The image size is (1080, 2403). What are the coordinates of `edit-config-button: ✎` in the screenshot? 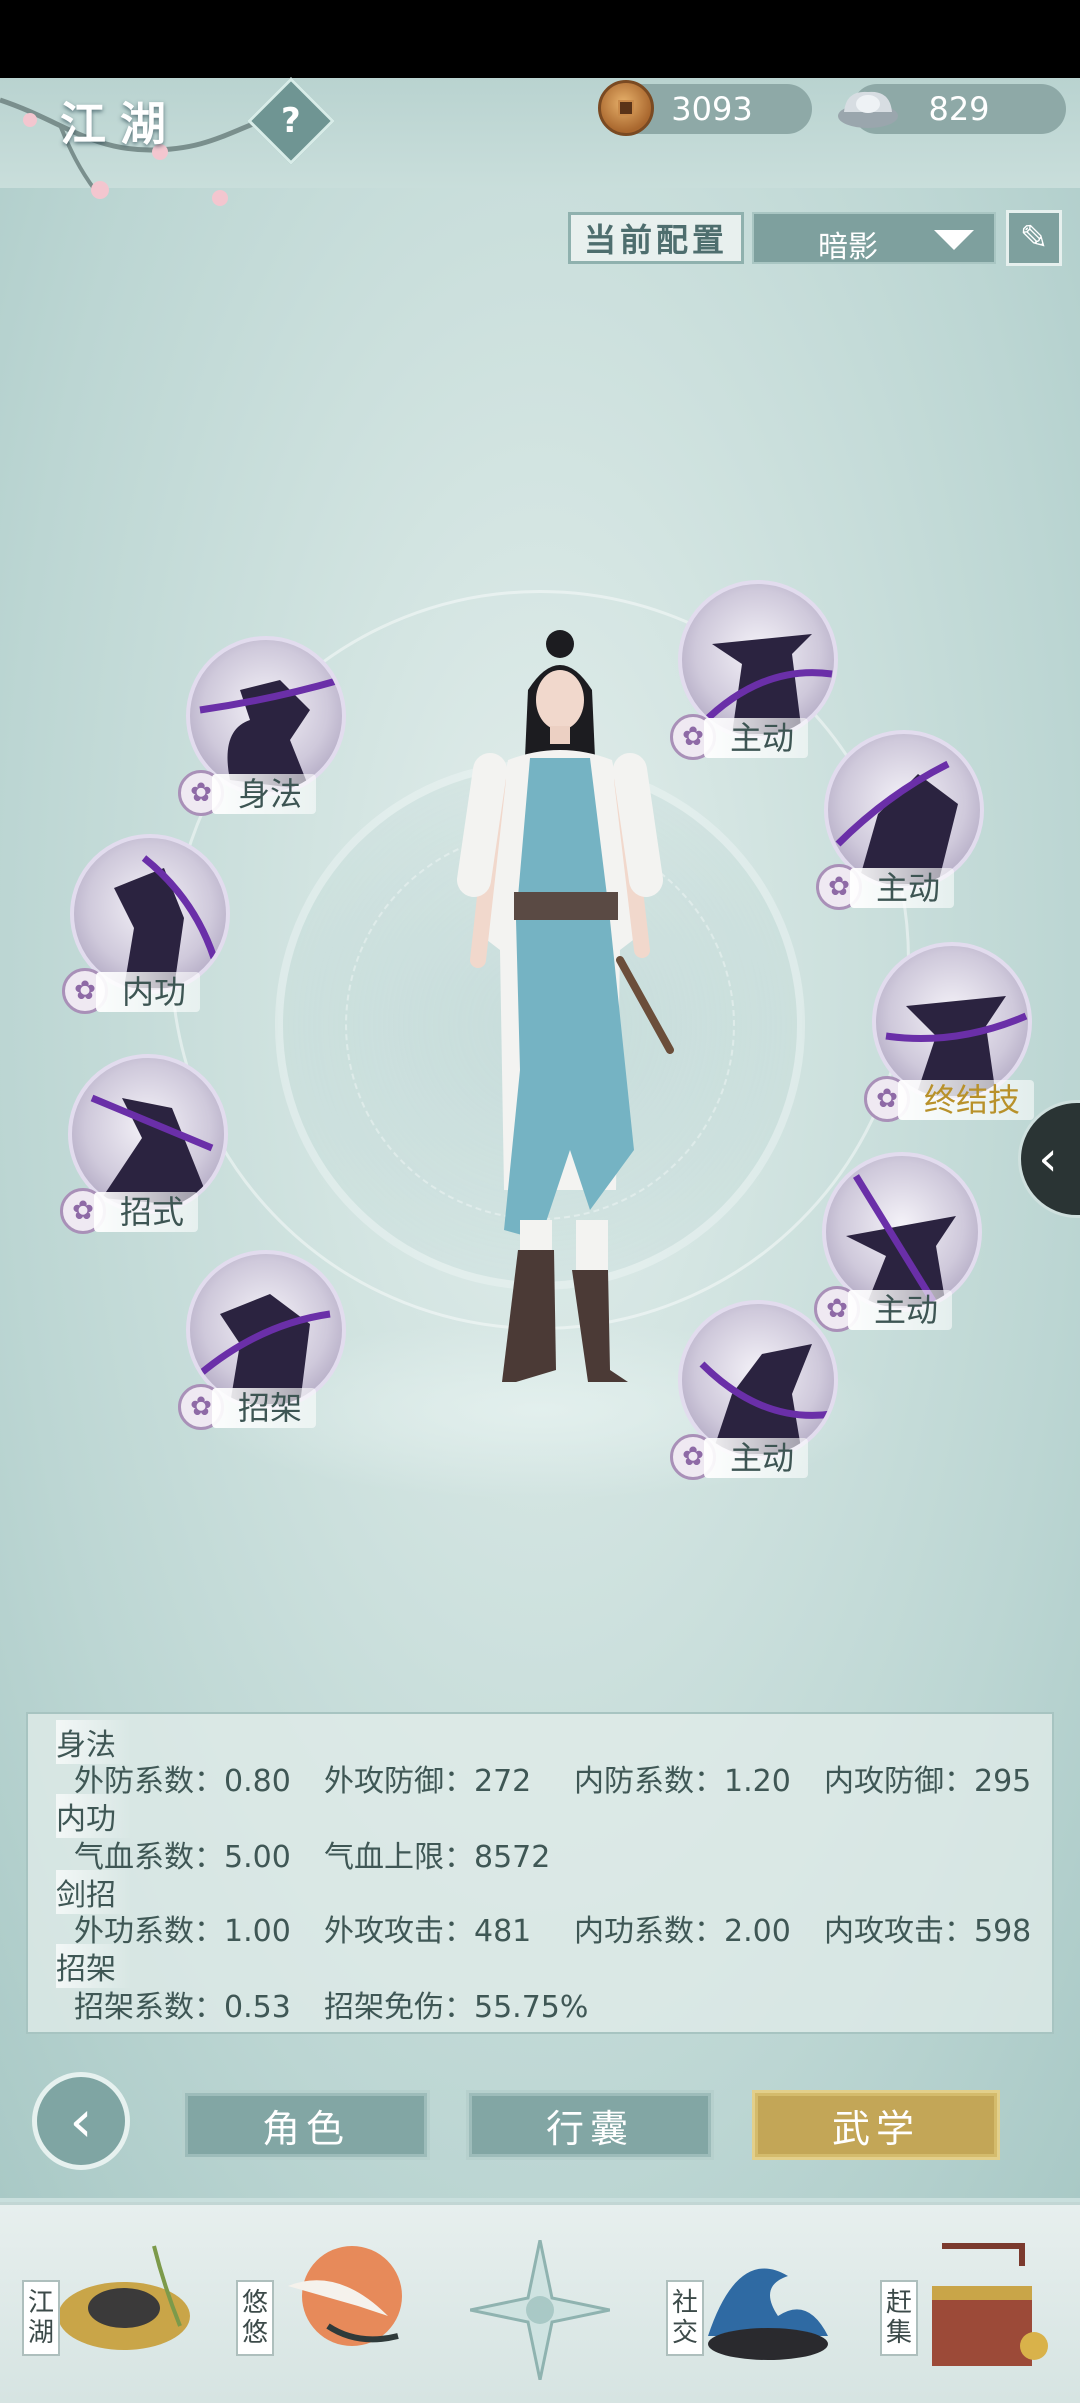 It's located at (1034, 238).